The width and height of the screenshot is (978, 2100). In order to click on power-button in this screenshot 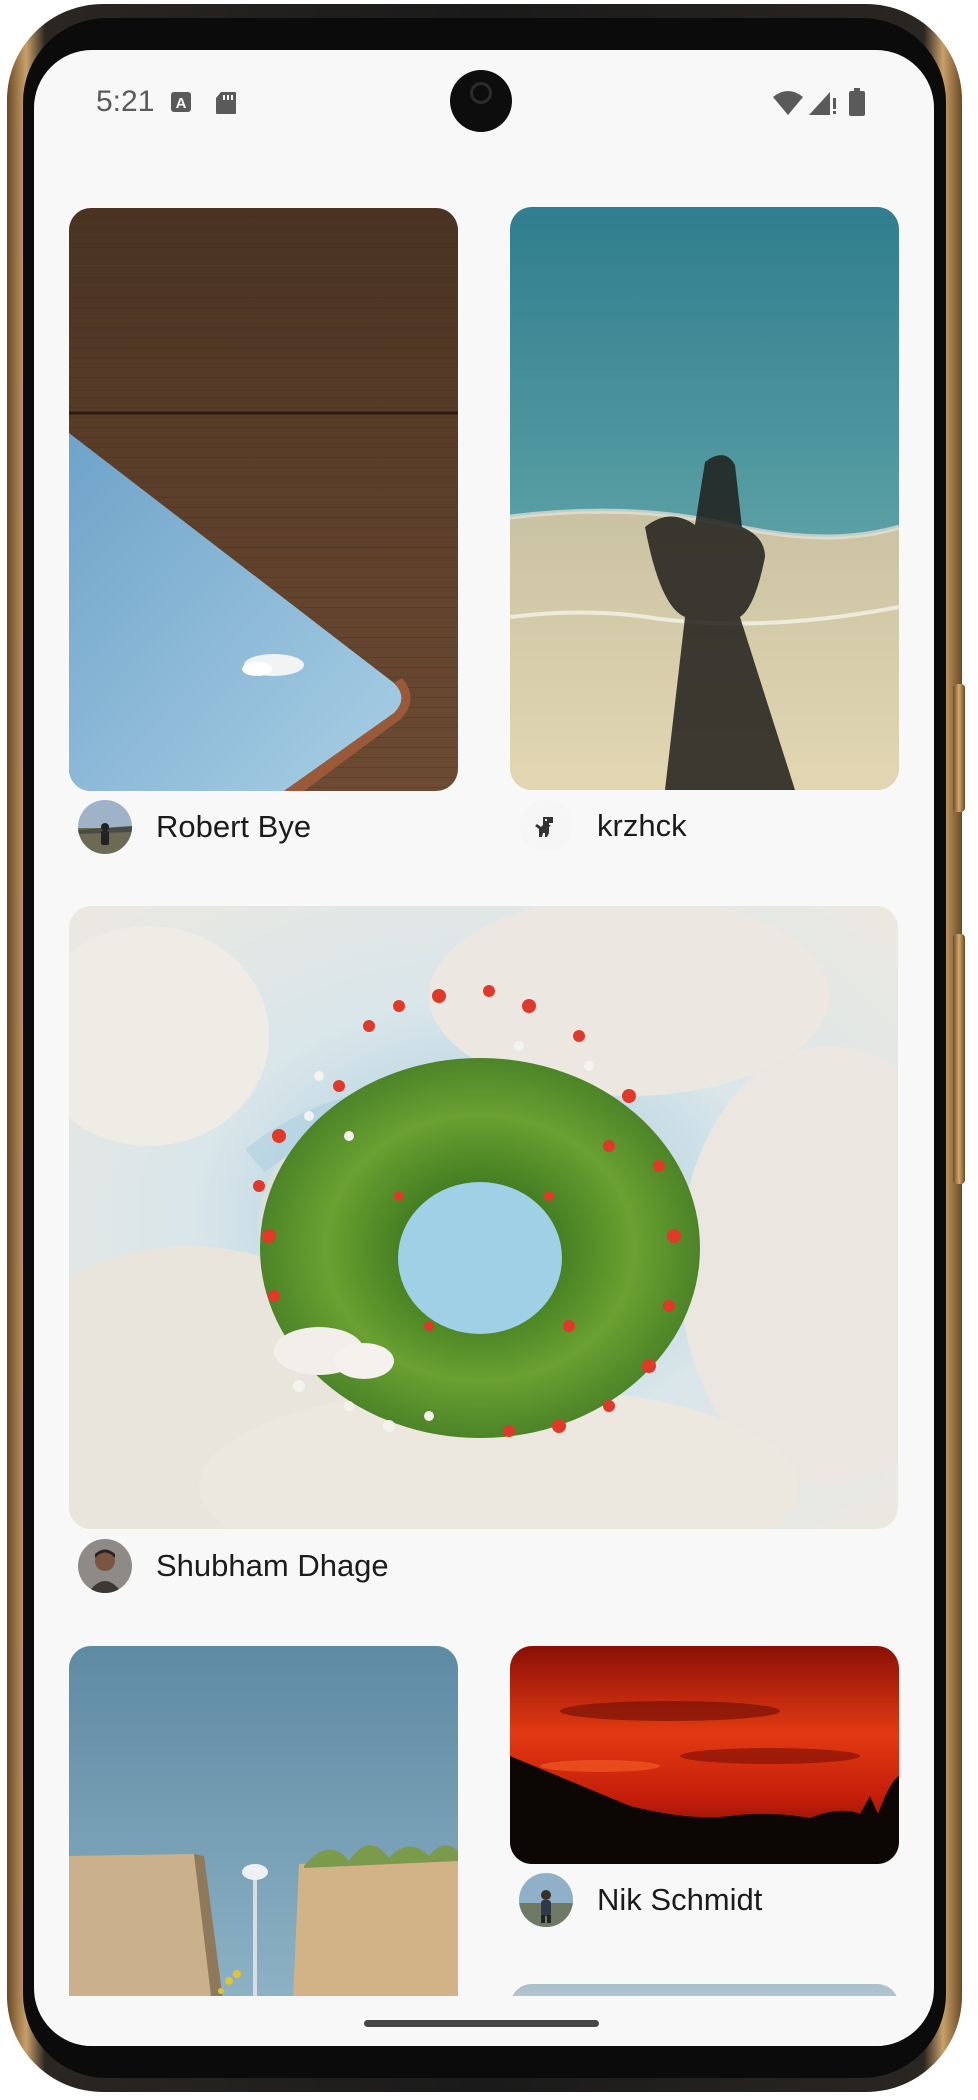, I will do `click(959, 1059)`.